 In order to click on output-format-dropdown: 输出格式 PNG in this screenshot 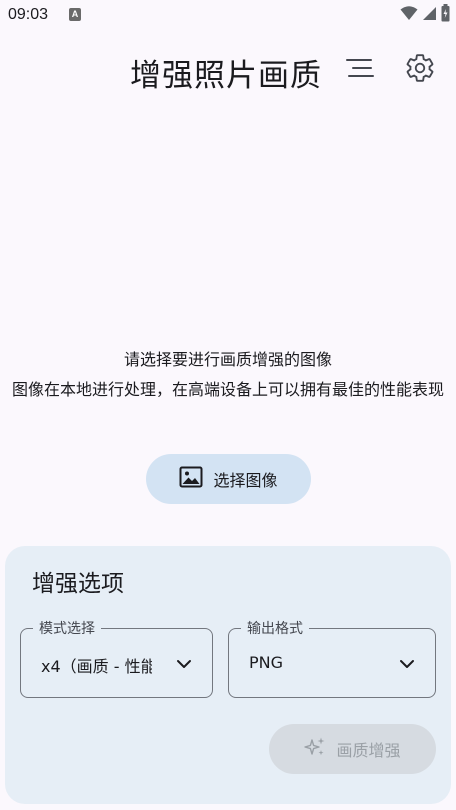, I will do `click(332, 658)`.